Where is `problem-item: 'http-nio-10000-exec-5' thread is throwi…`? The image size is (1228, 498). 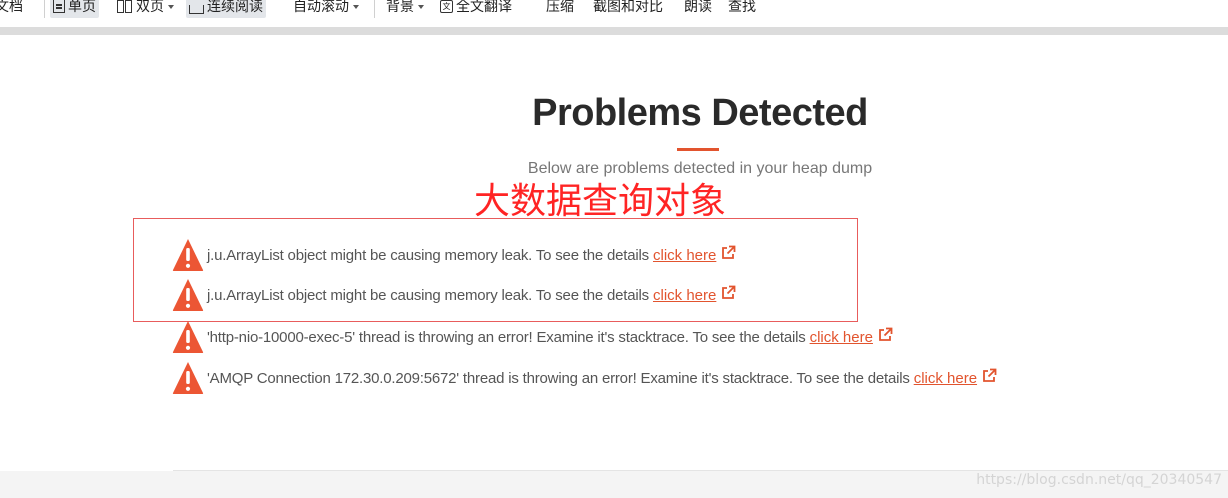
problem-item: 'http-nio-10000-exec-5' thread is throwi… is located at coordinates (532, 337).